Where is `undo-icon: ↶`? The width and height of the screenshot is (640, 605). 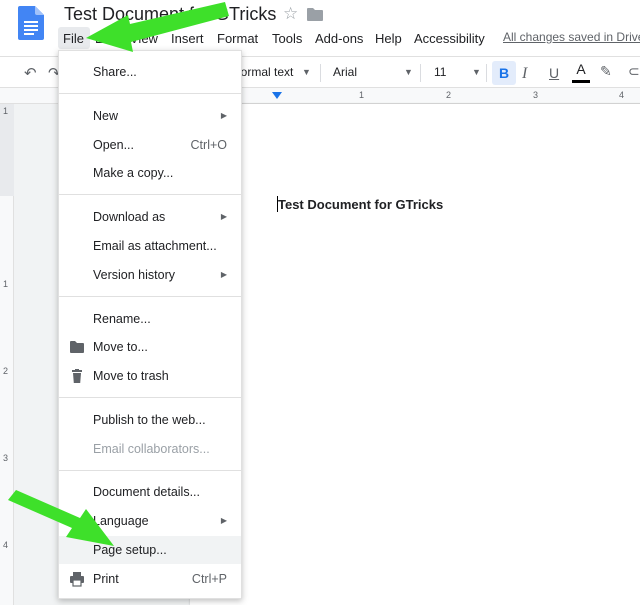
undo-icon: ↶ is located at coordinates (30, 73).